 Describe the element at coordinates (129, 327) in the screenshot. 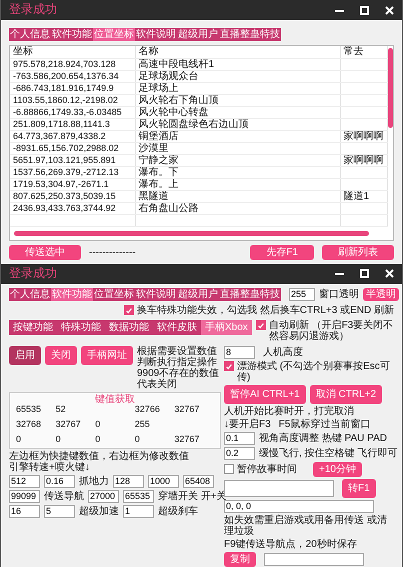

I see `tab: 数据功能` at that location.